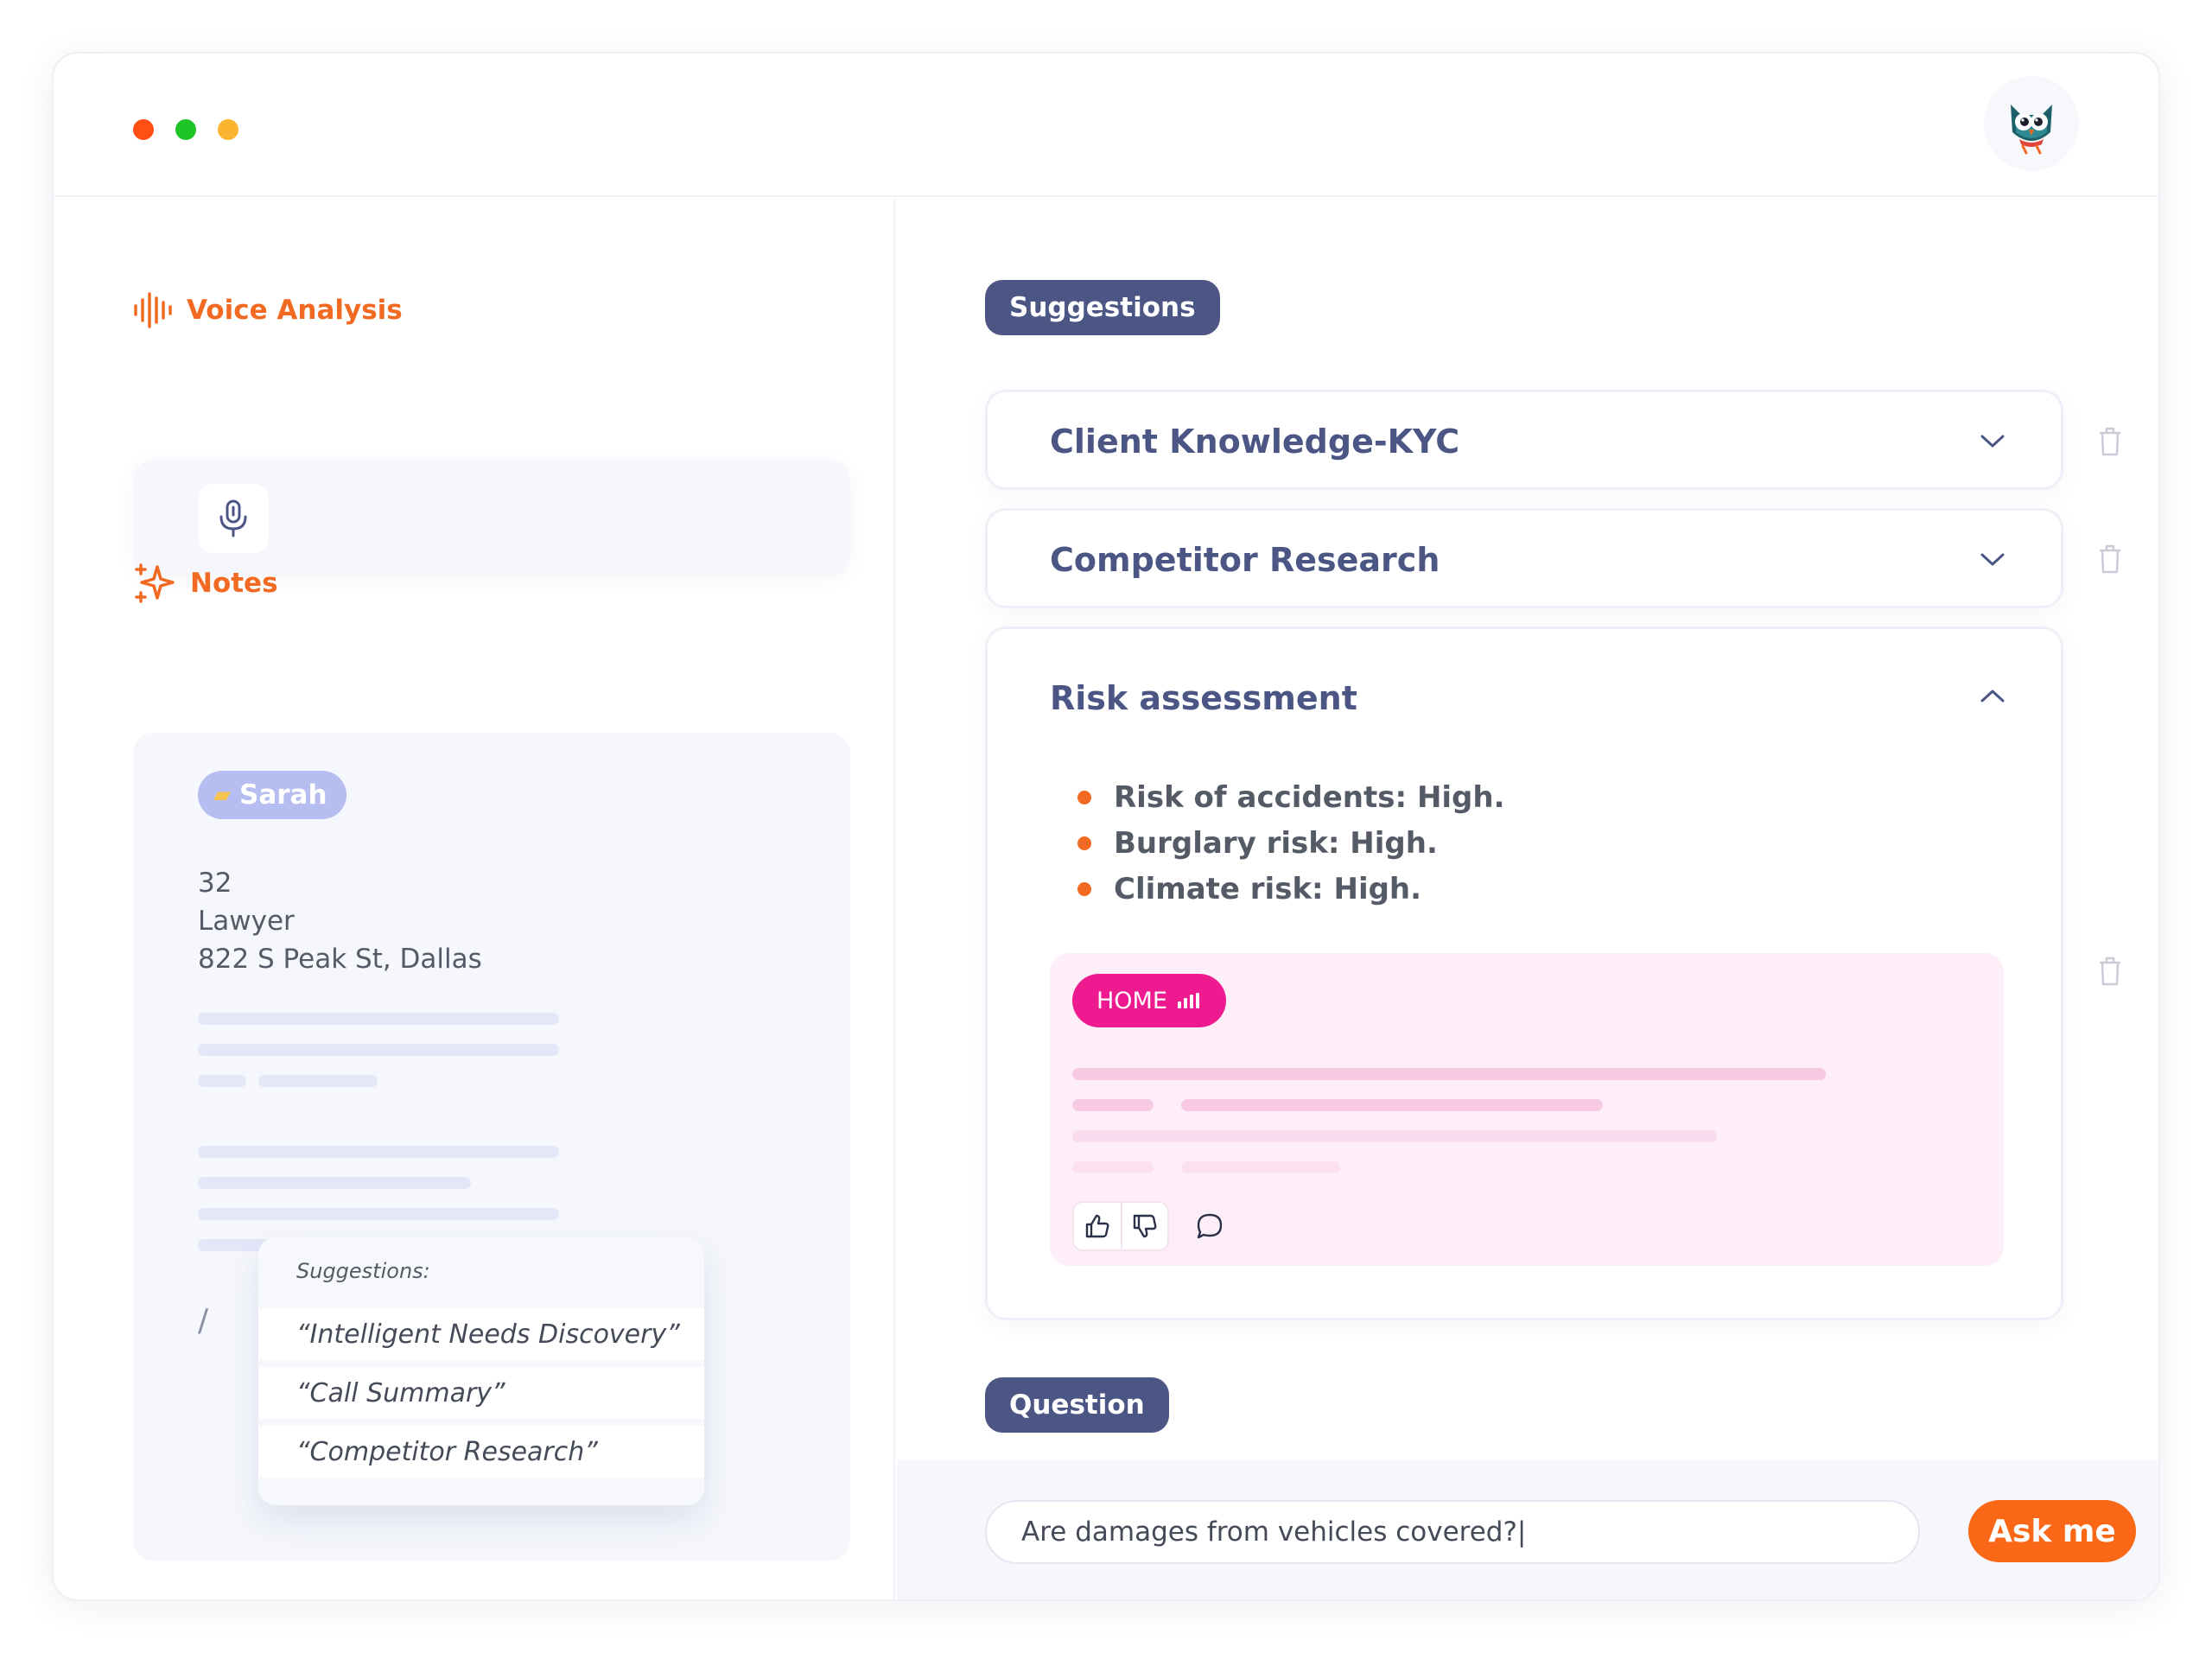 This screenshot has width=2212, height=1653. What do you see at coordinates (203, 1320) in the screenshot?
I see `slash-command: /` at bounding box center [203, 1320].